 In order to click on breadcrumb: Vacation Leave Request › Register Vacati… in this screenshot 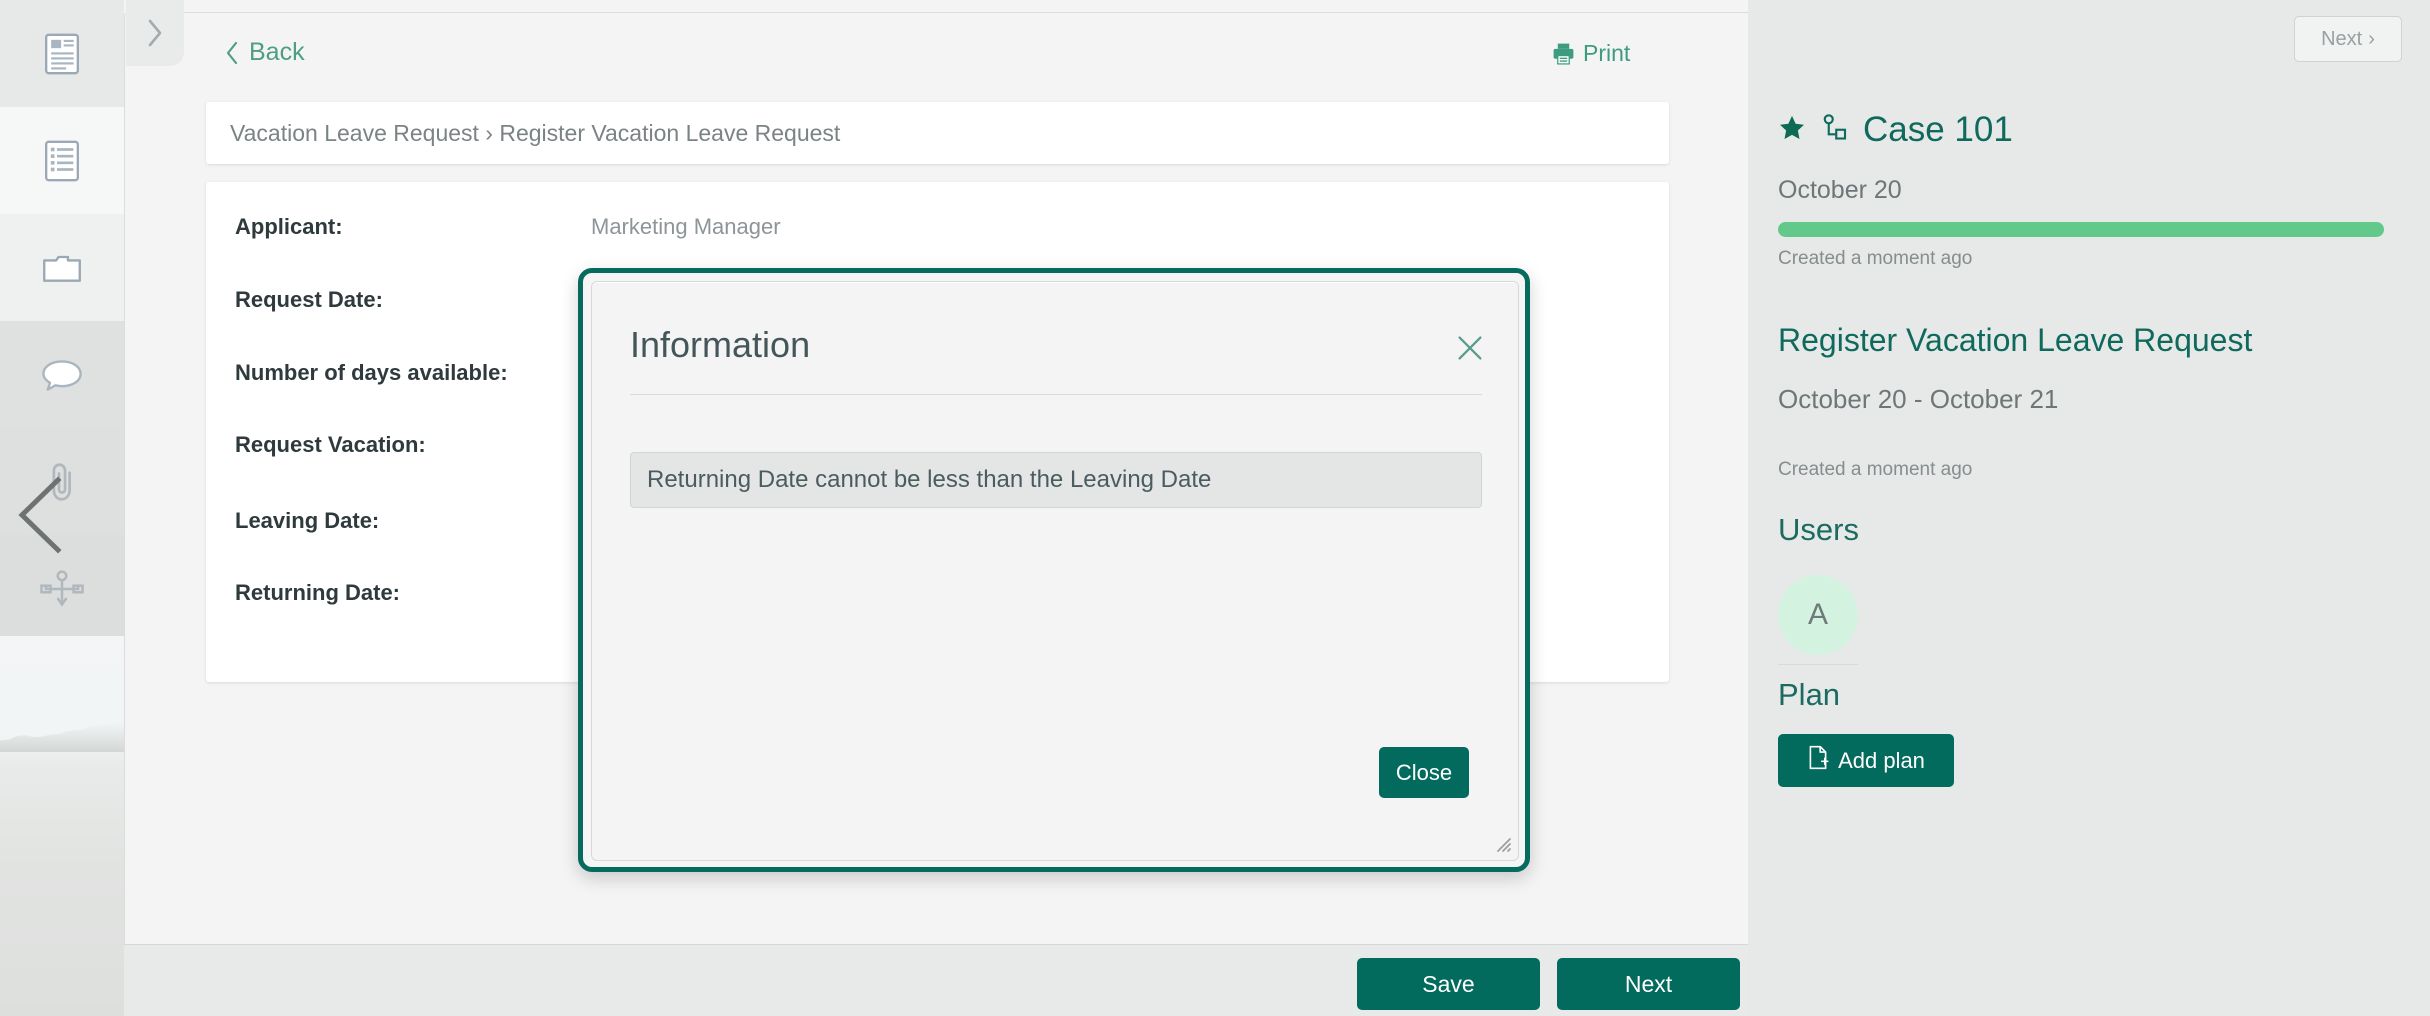, I will do `click(535, 132)`.